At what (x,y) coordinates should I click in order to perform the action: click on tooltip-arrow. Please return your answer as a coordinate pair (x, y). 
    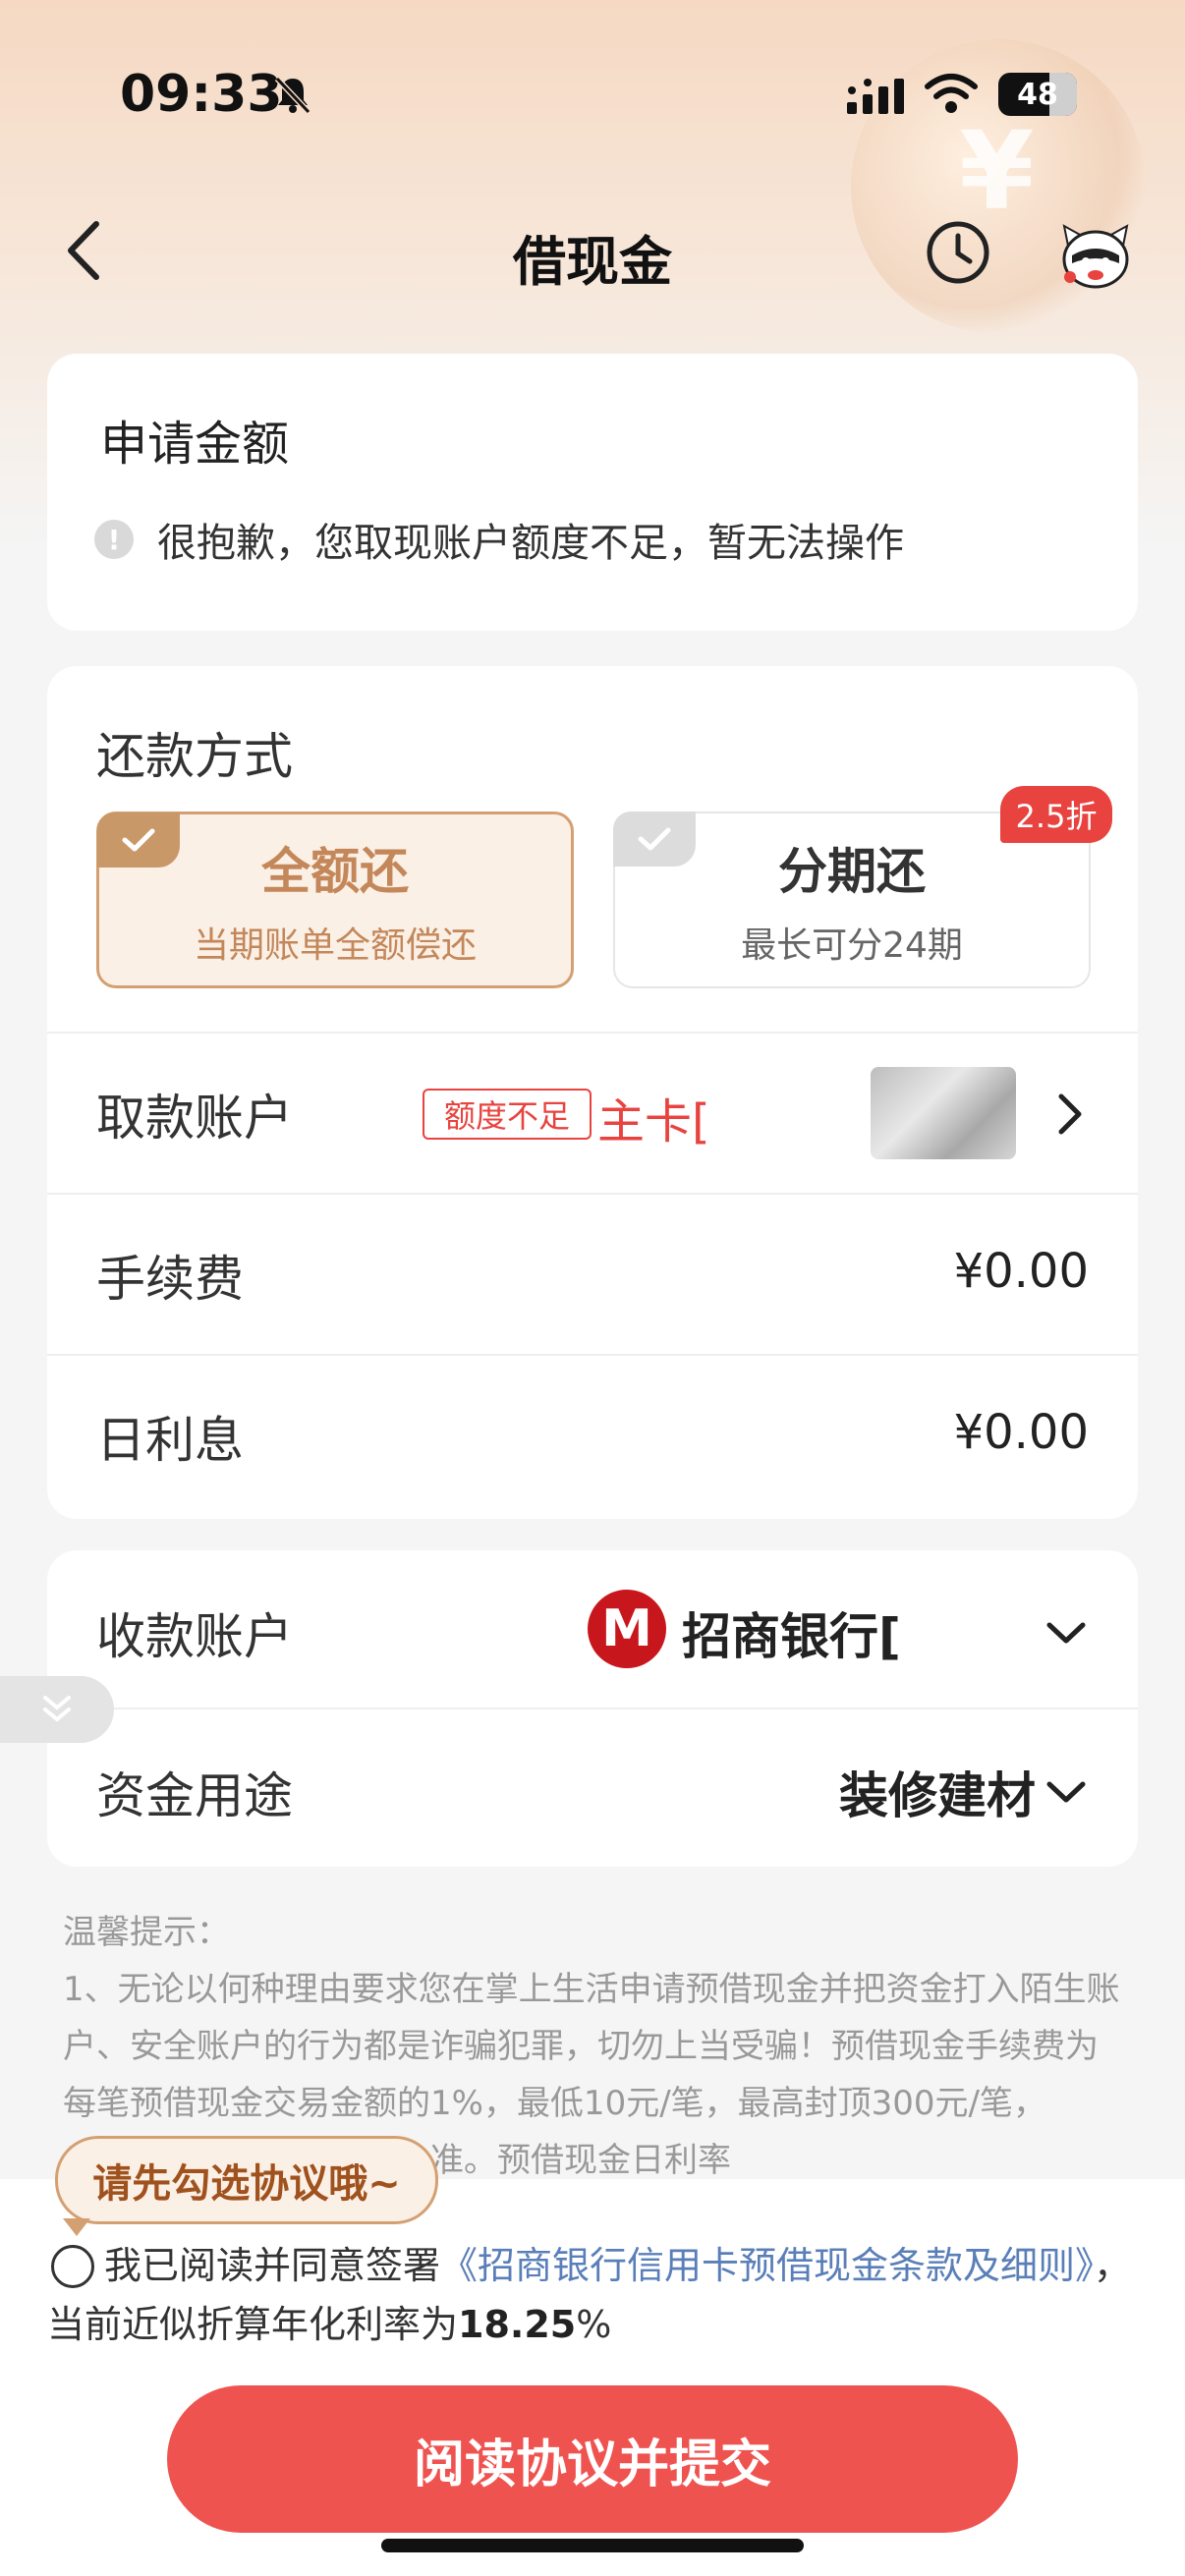
    Looking at the image, I should click on (76, 2227).